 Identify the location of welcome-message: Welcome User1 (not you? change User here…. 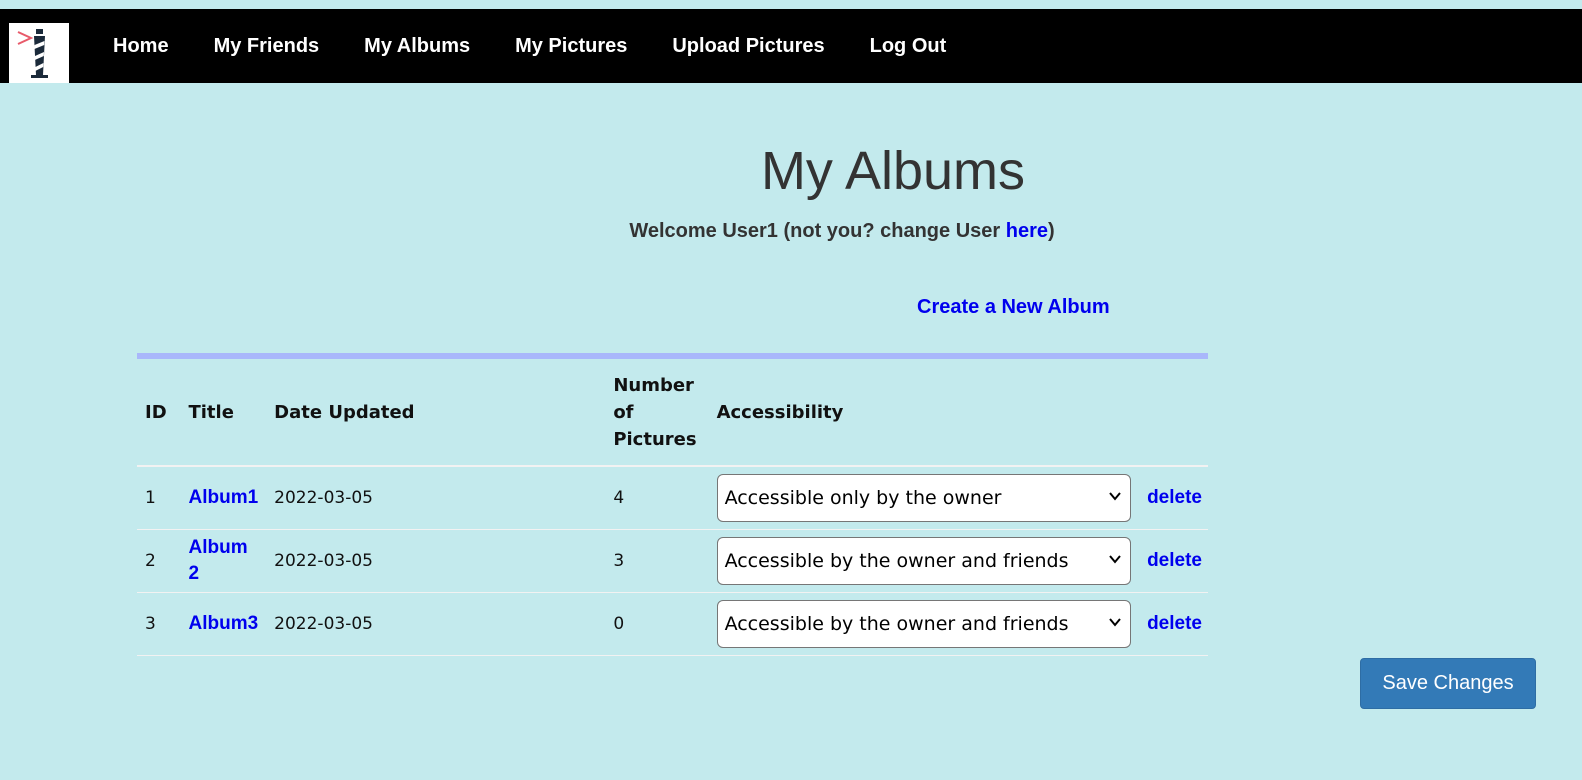
(791, 231).